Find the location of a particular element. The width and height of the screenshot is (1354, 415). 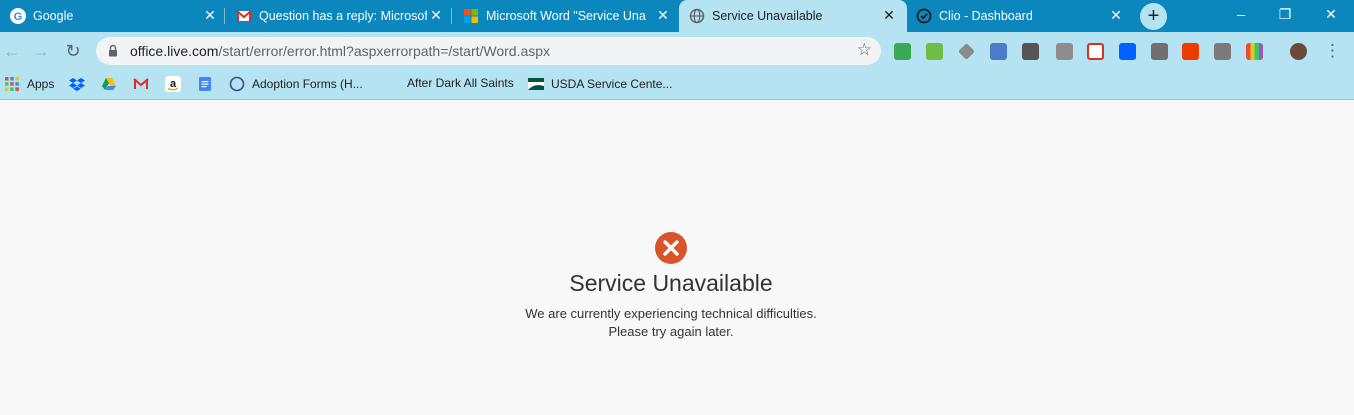

drive-icon is located at coordinates (109, 84).